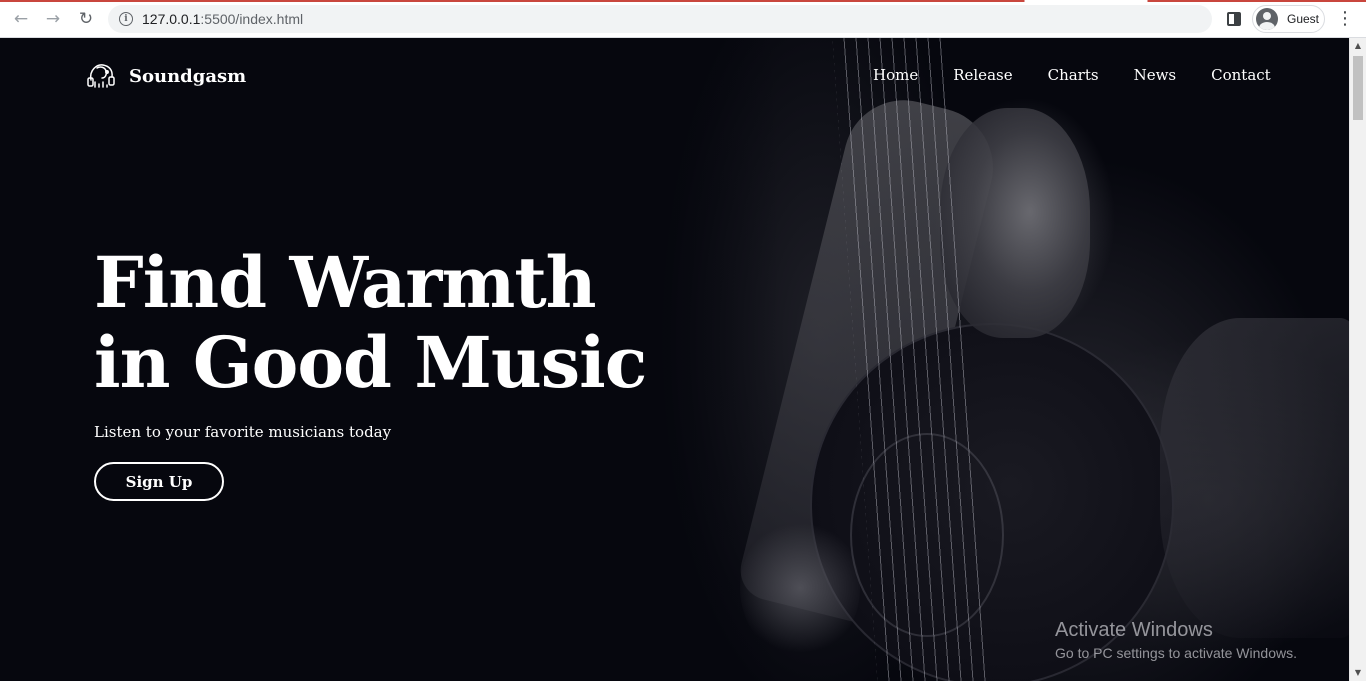  Describe the element at coordinates (1015, 223) in the screenshot. I see `photo-head` at that location.